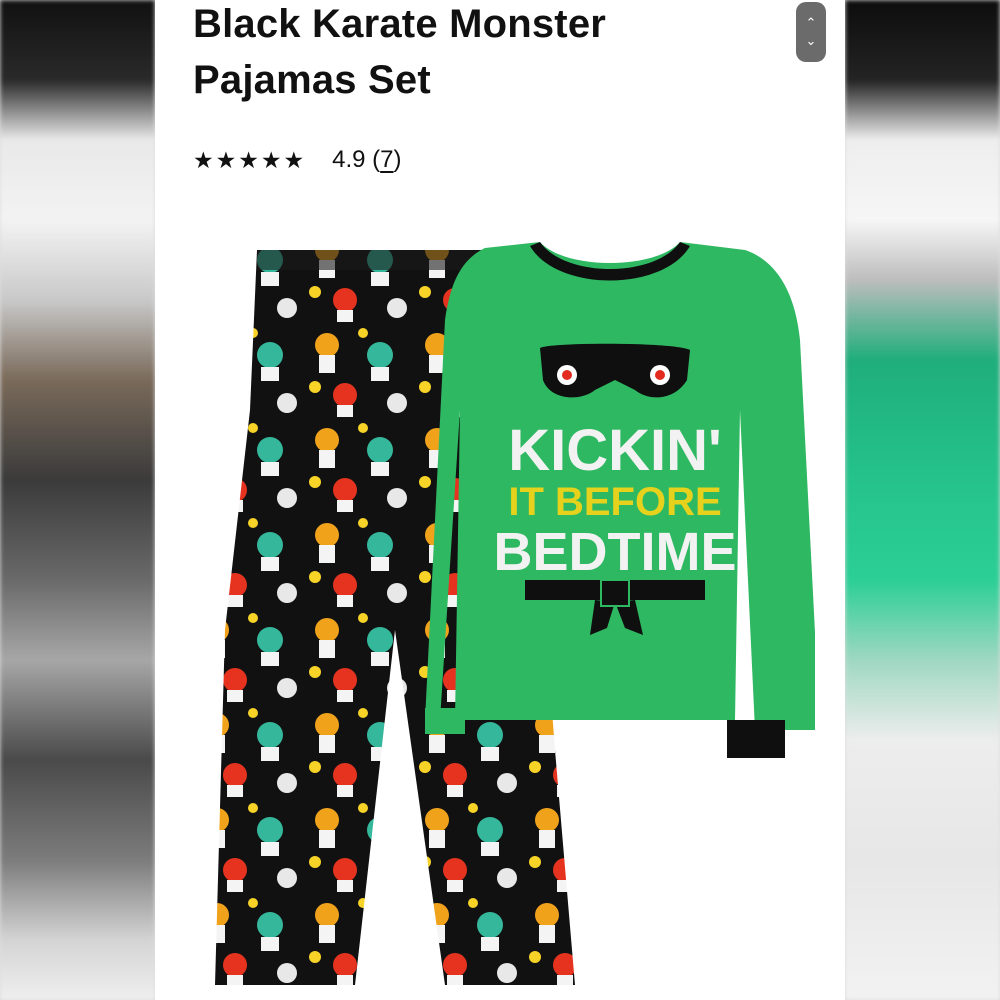 This screenshot has width=1000, height=1000. I want to click on rating-count-link: 7, so click(386, 160).